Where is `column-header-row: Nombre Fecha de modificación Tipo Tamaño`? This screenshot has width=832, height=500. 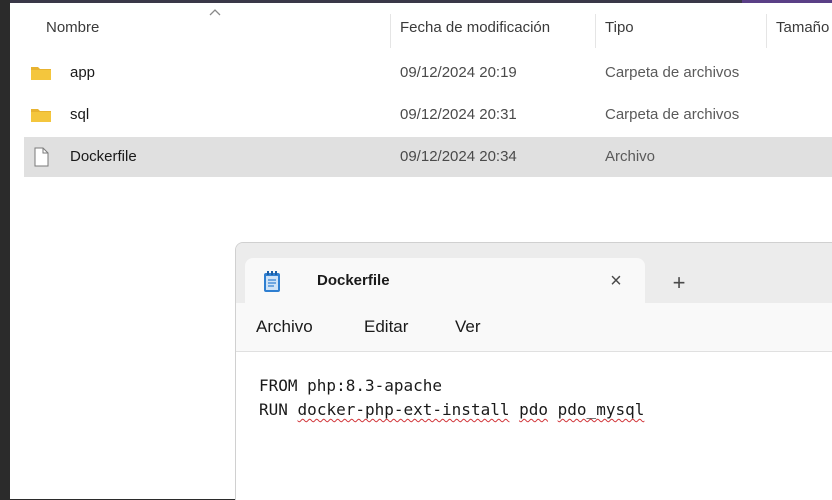
column-header-row: Nombre Fecha de modificación Tipo Tamaño is located at coordinates (421, 28).